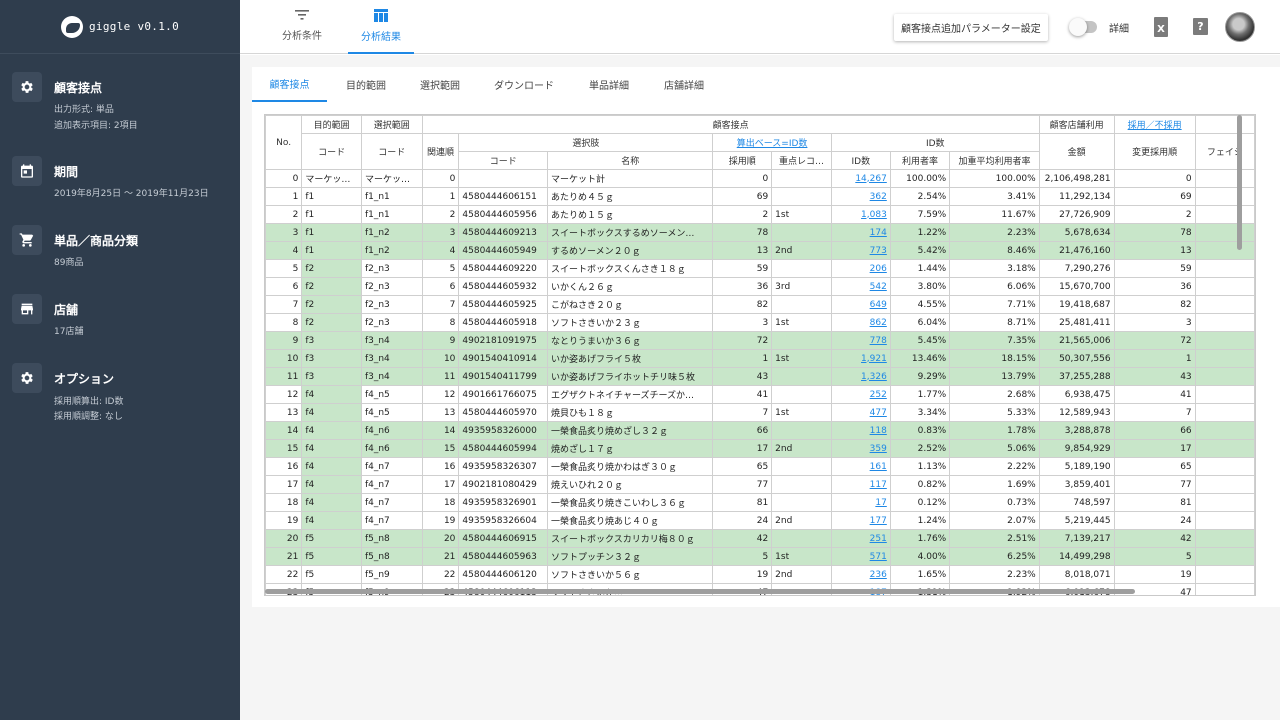  Describe the element at coordinates (860, 484) in the screenshot. I see `cell-idsu-link: 117` at that location.